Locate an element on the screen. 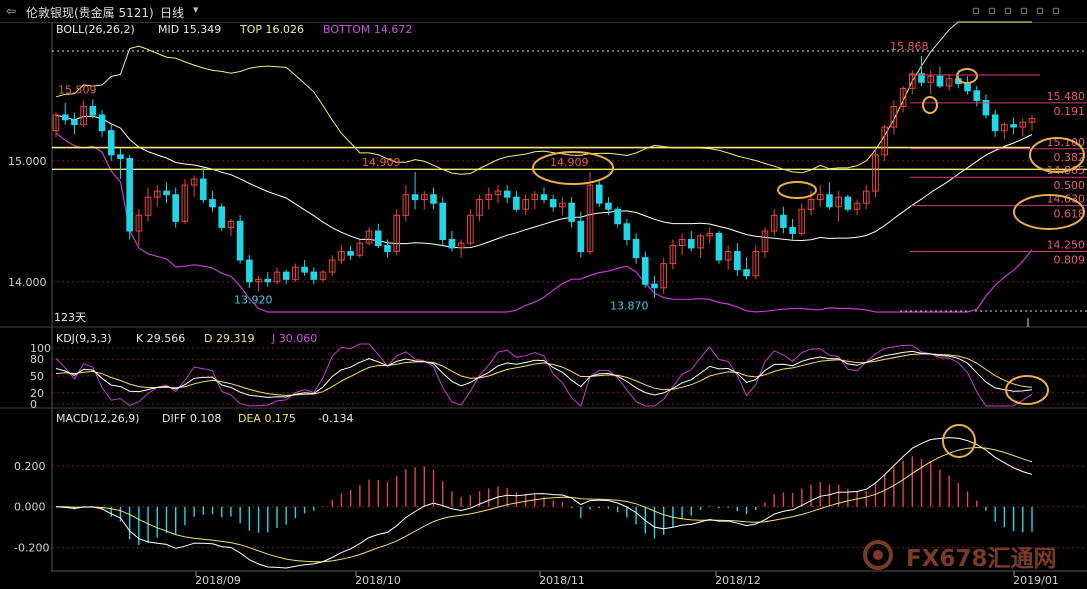  macd-dea-label: DEA 0.175 is located at coordinates (267, 418).